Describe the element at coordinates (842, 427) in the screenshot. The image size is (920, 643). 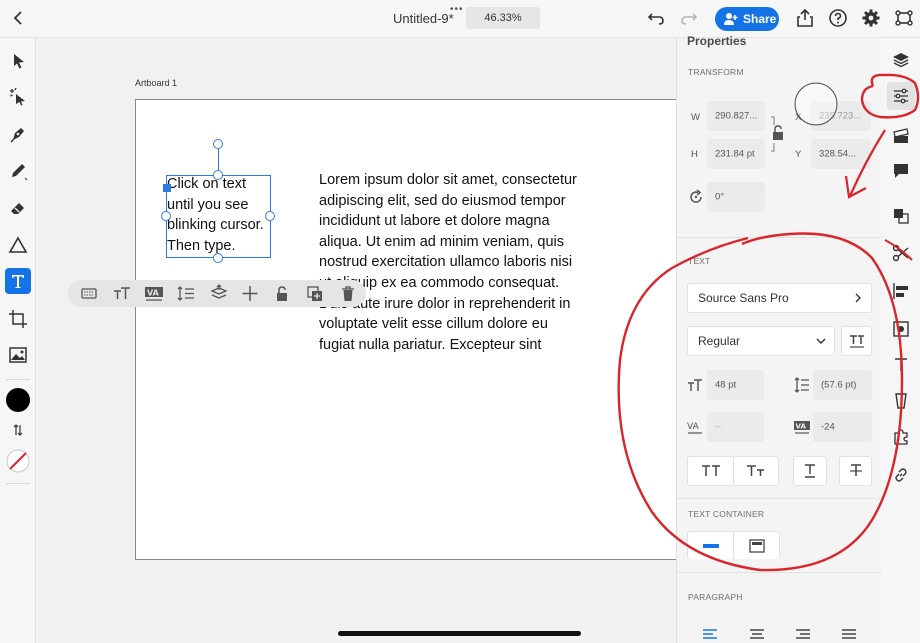
I see `tracking-field: -24` at that location.